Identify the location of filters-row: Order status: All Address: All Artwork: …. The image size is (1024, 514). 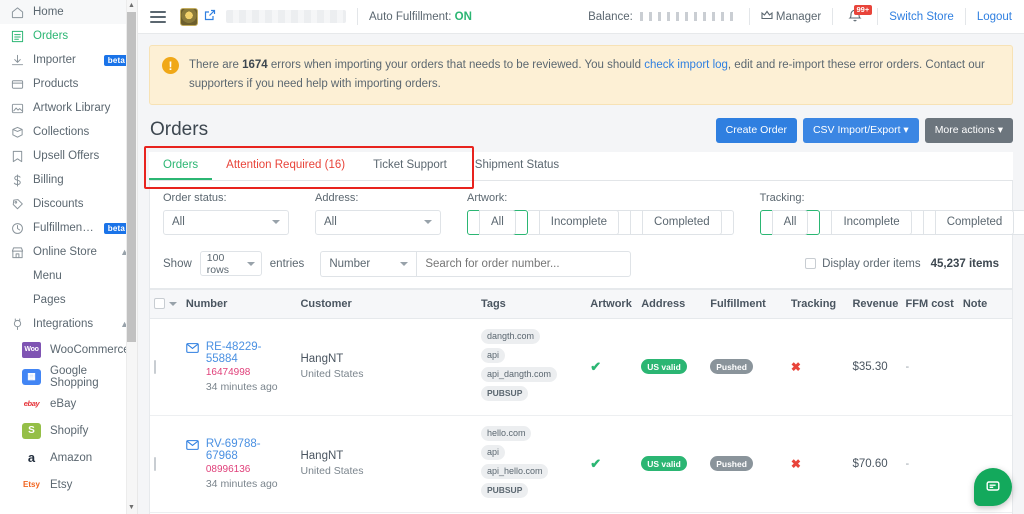
(587, 214).